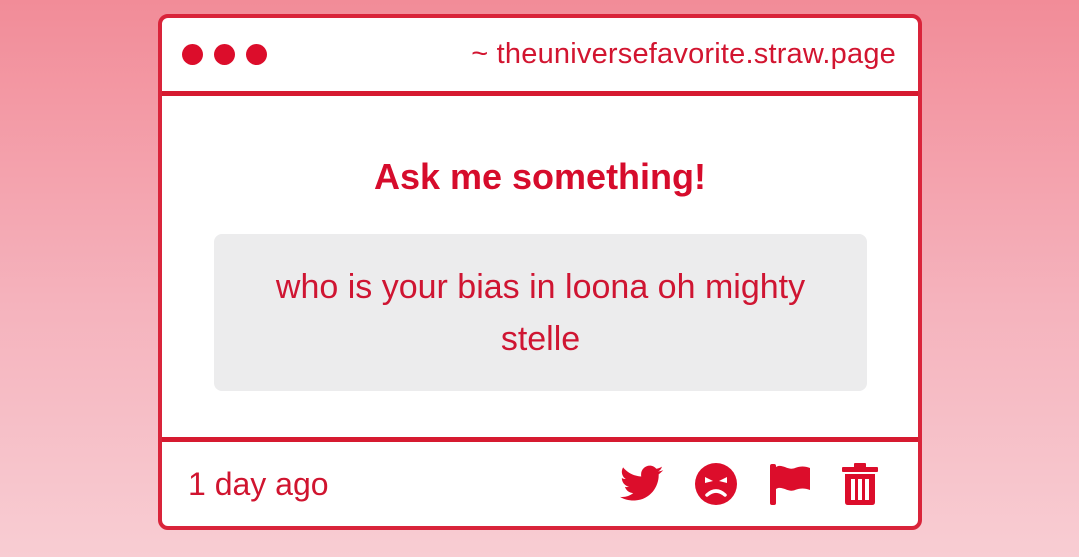  What do you see at coordinates (790, 484) in the screenshot?
I see `flag-icon` at bounding box center [790, 484].